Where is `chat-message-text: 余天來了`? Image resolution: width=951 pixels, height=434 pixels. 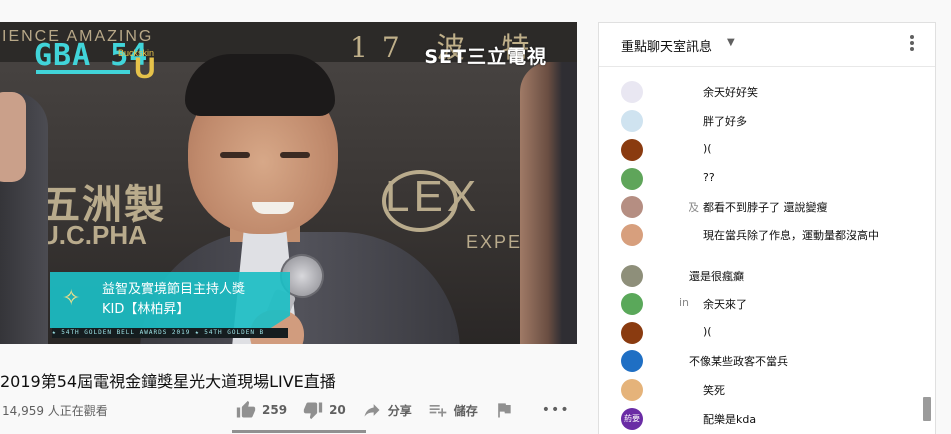 chat-message-text: 余天來了 is located at coordinates (725, 304).